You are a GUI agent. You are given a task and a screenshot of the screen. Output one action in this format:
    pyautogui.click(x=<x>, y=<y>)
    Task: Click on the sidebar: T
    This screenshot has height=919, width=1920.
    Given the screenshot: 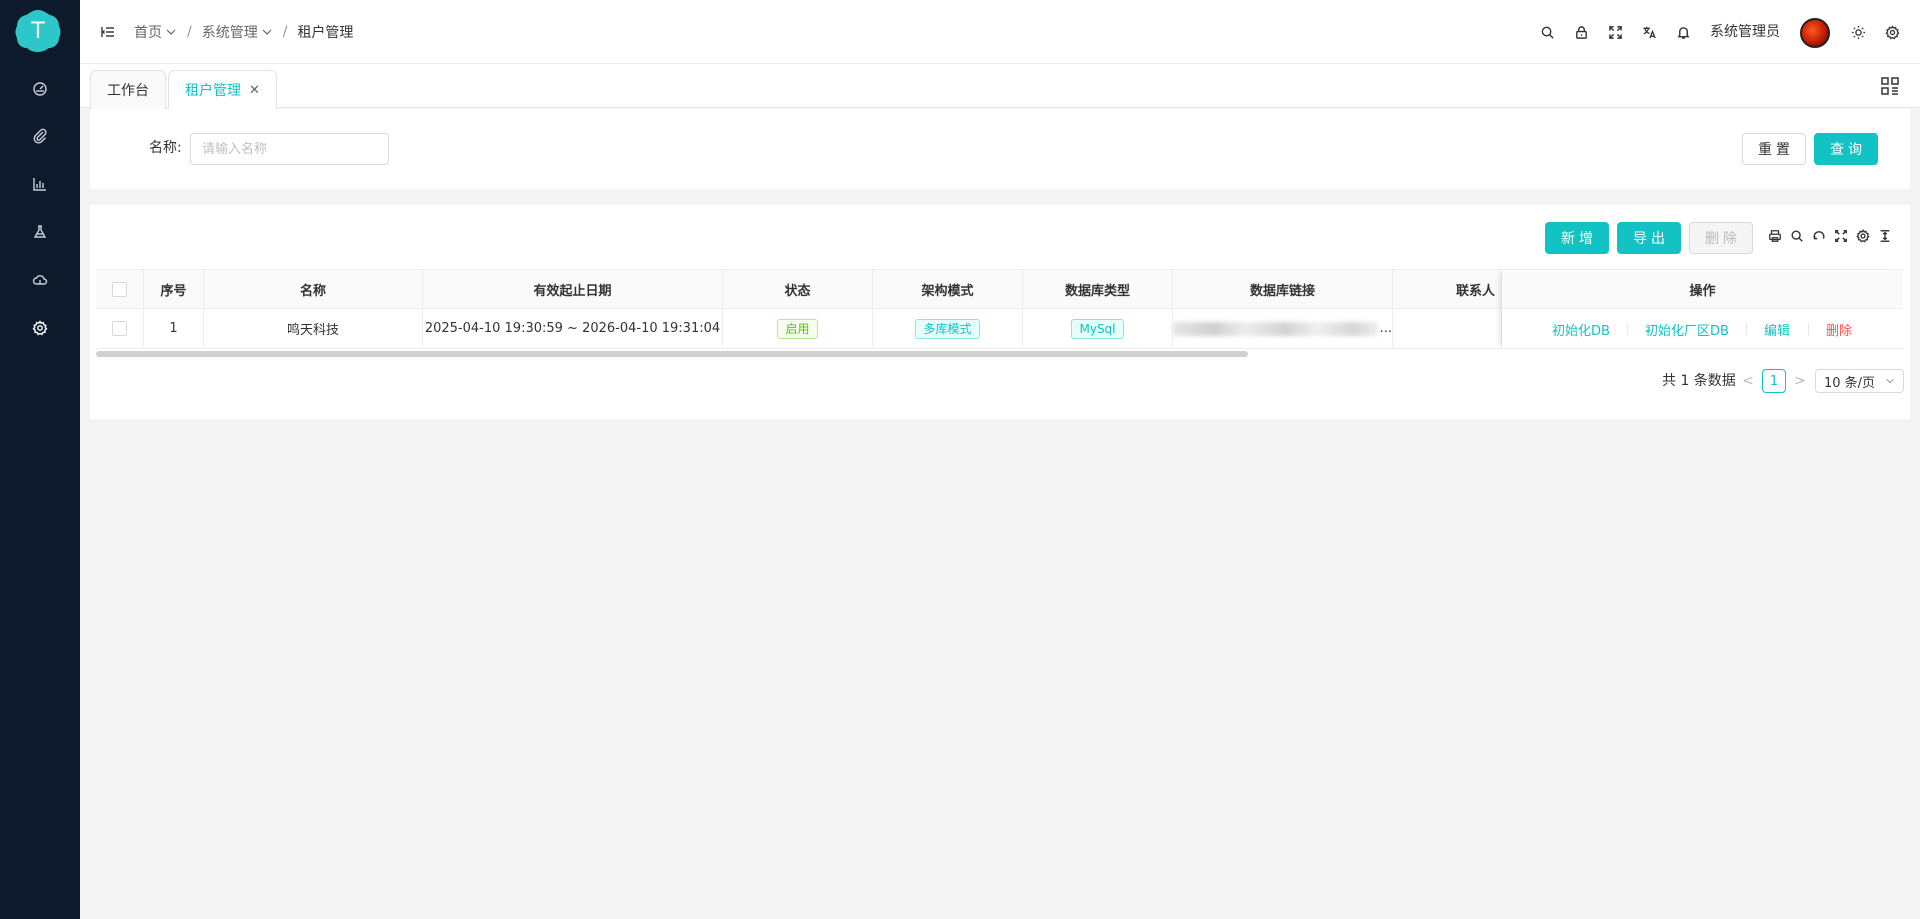 What is the action you would take?
    pyautogui.click(x=40, y=459)
    